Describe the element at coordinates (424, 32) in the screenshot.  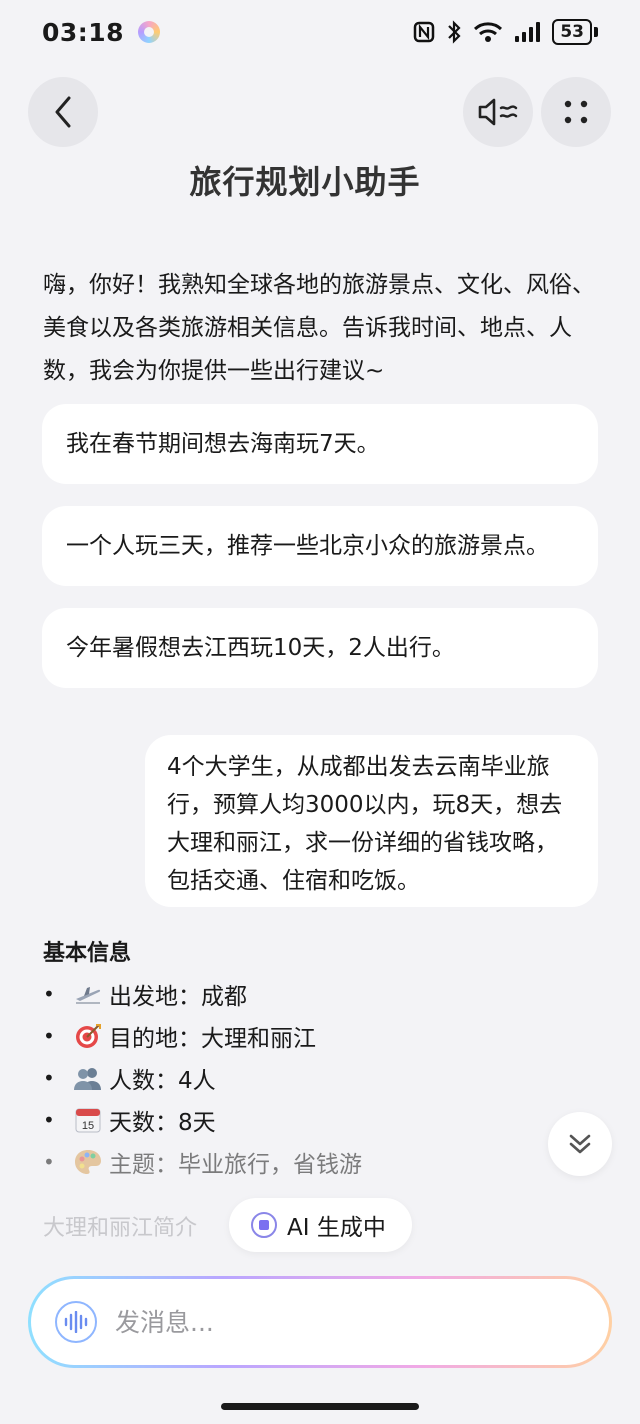
I see `nfc-icon` at that location.